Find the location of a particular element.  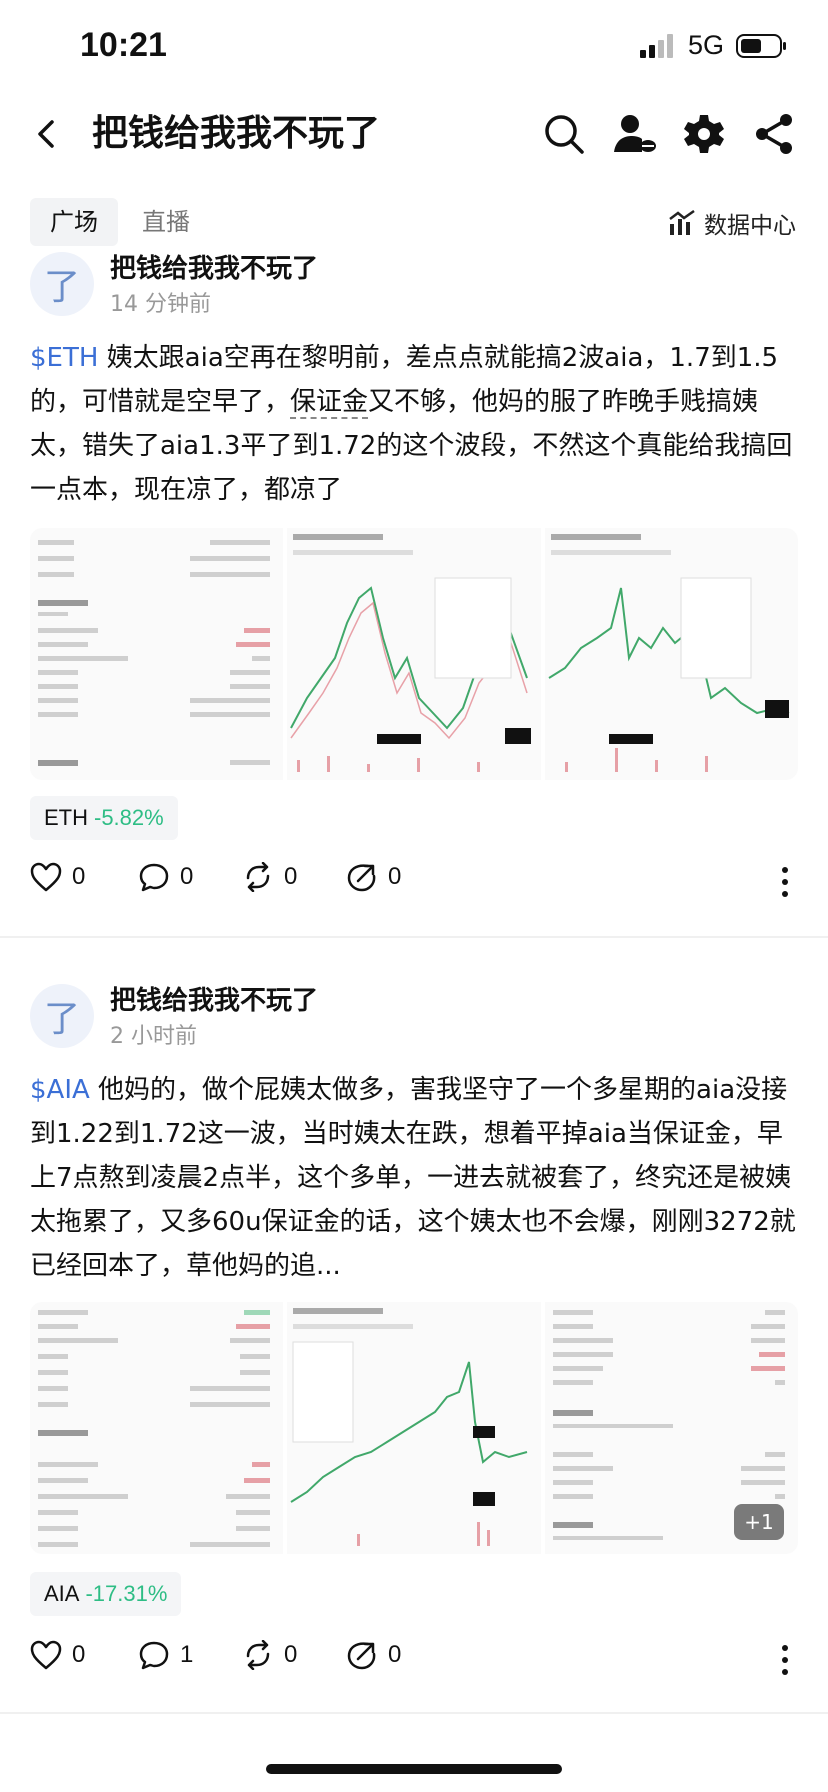

comment-button: 1 is located at coordinates (165, 1655).